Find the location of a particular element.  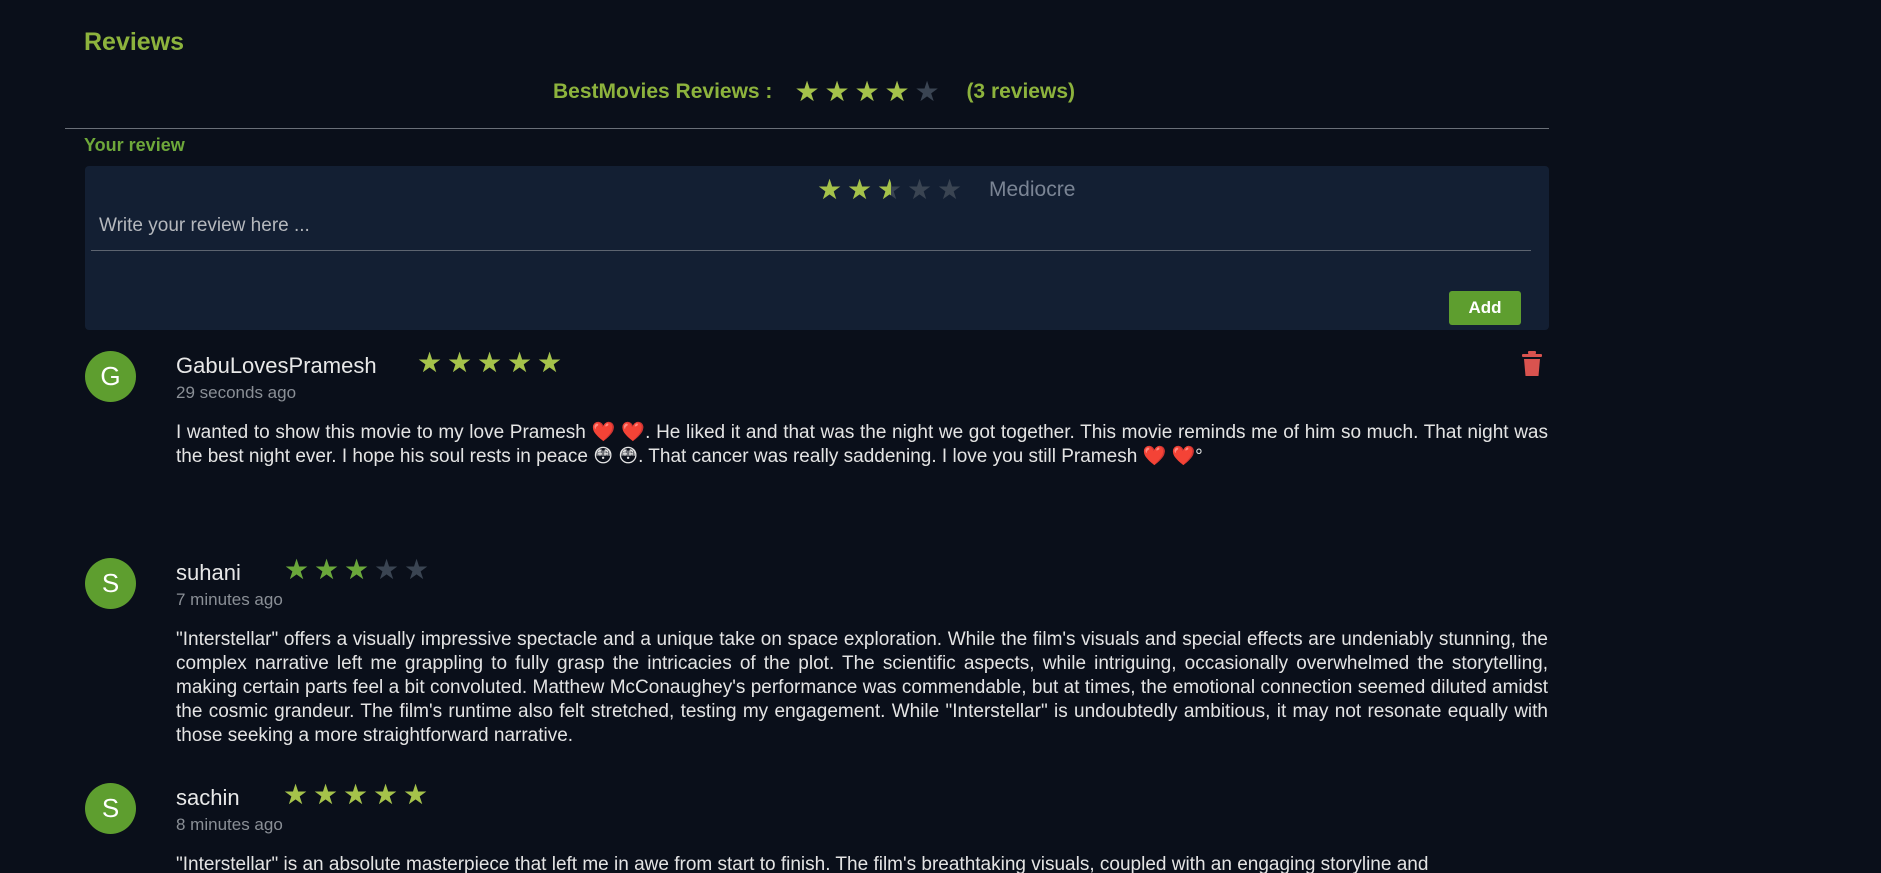

review-author: sachin is located at coordinates (208, 797).